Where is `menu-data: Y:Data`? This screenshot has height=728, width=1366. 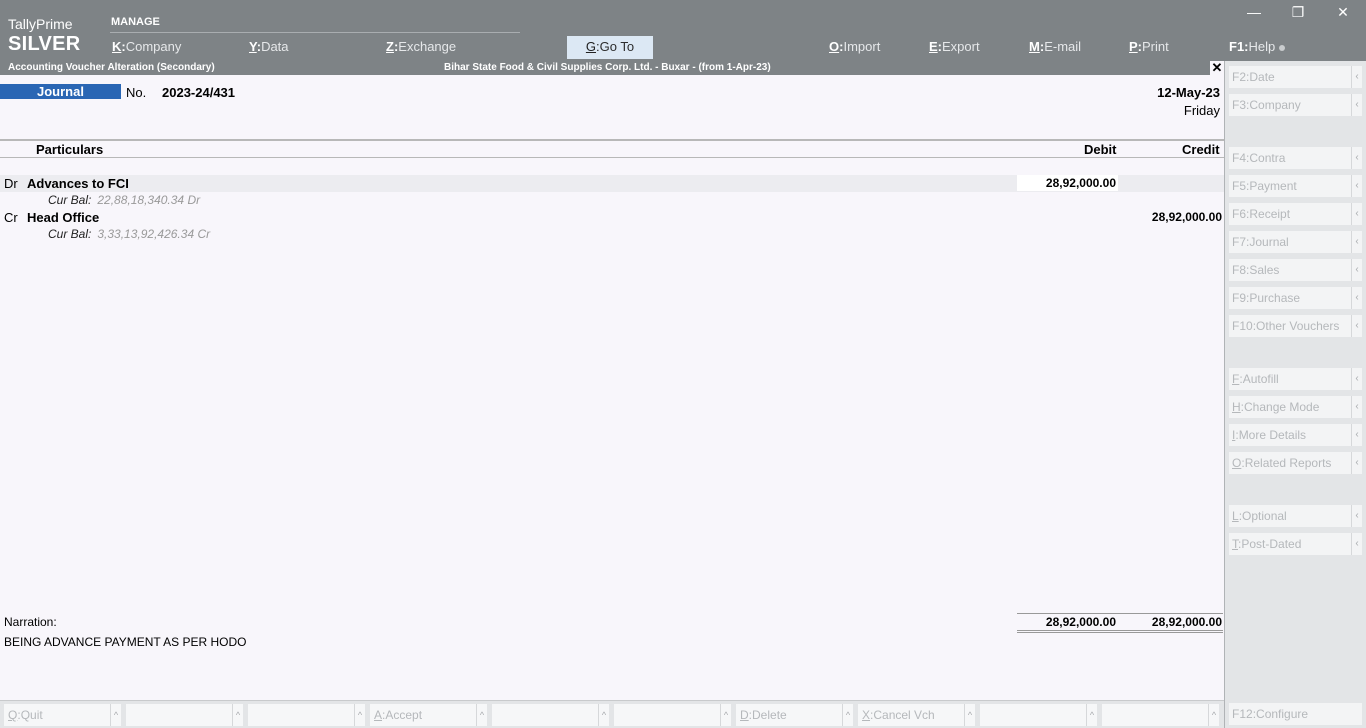
menu-data: Y:Data is located at coordinates (269, 46).